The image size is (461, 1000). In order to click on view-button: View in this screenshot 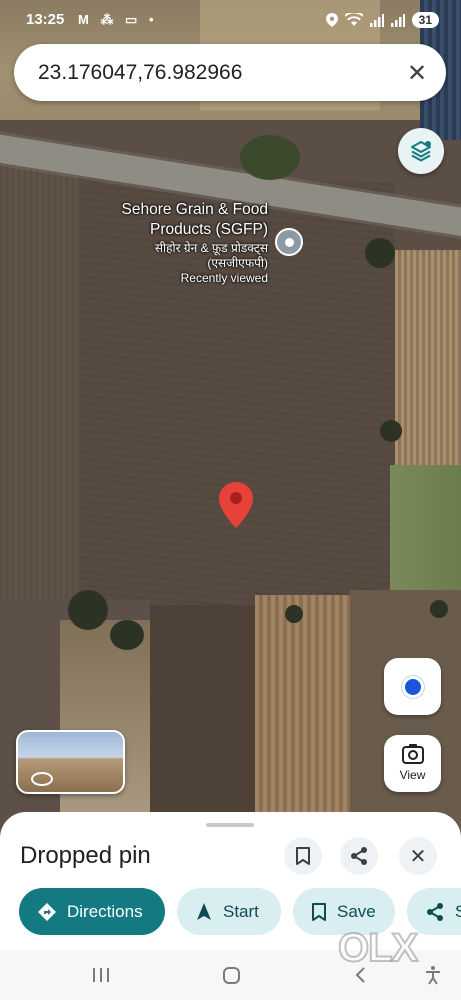, I will do `click(412, 763)`.